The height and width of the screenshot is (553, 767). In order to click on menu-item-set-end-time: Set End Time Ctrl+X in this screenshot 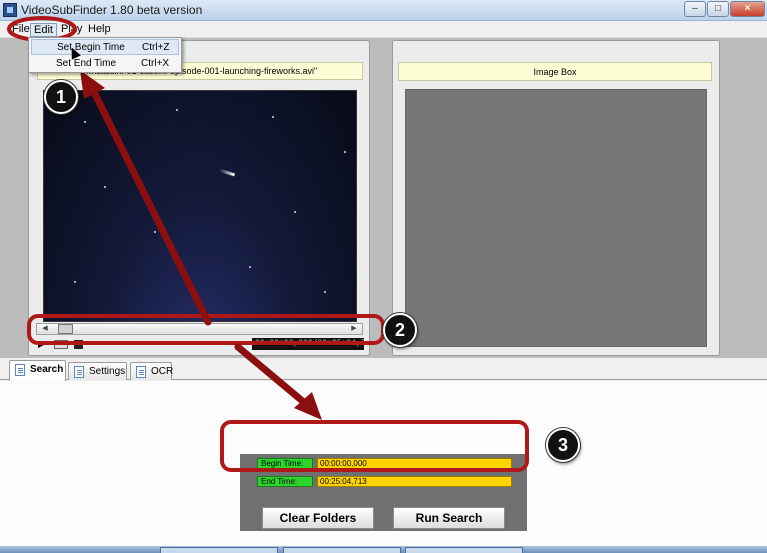, I will do `click(105, 64)`.